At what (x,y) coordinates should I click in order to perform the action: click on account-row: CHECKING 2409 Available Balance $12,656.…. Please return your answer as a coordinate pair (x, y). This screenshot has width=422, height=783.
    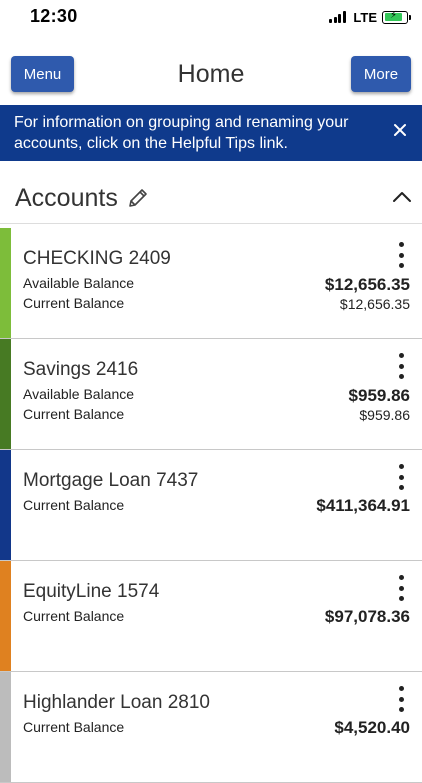
    Looking at the image, I should click on (211, 283).